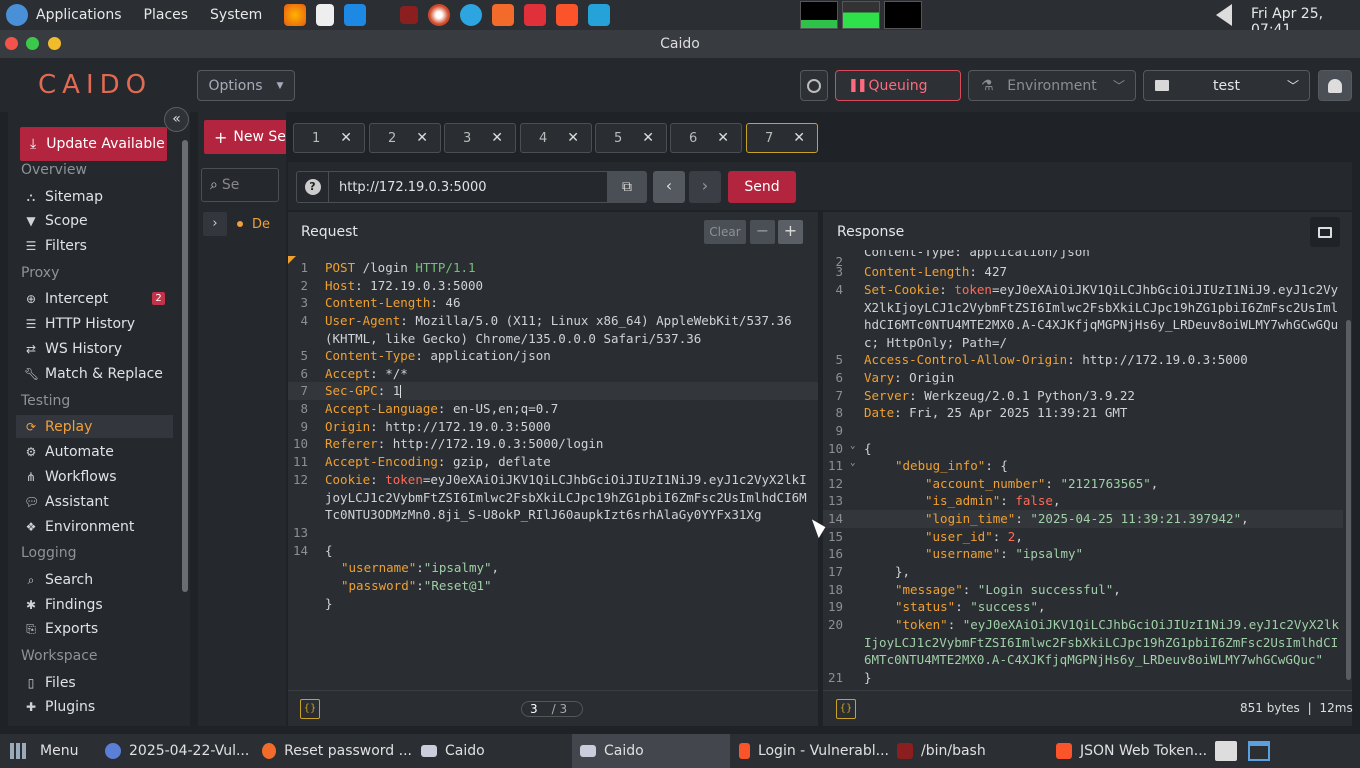  I want to click on user-menu-button, so click(1335, 85).